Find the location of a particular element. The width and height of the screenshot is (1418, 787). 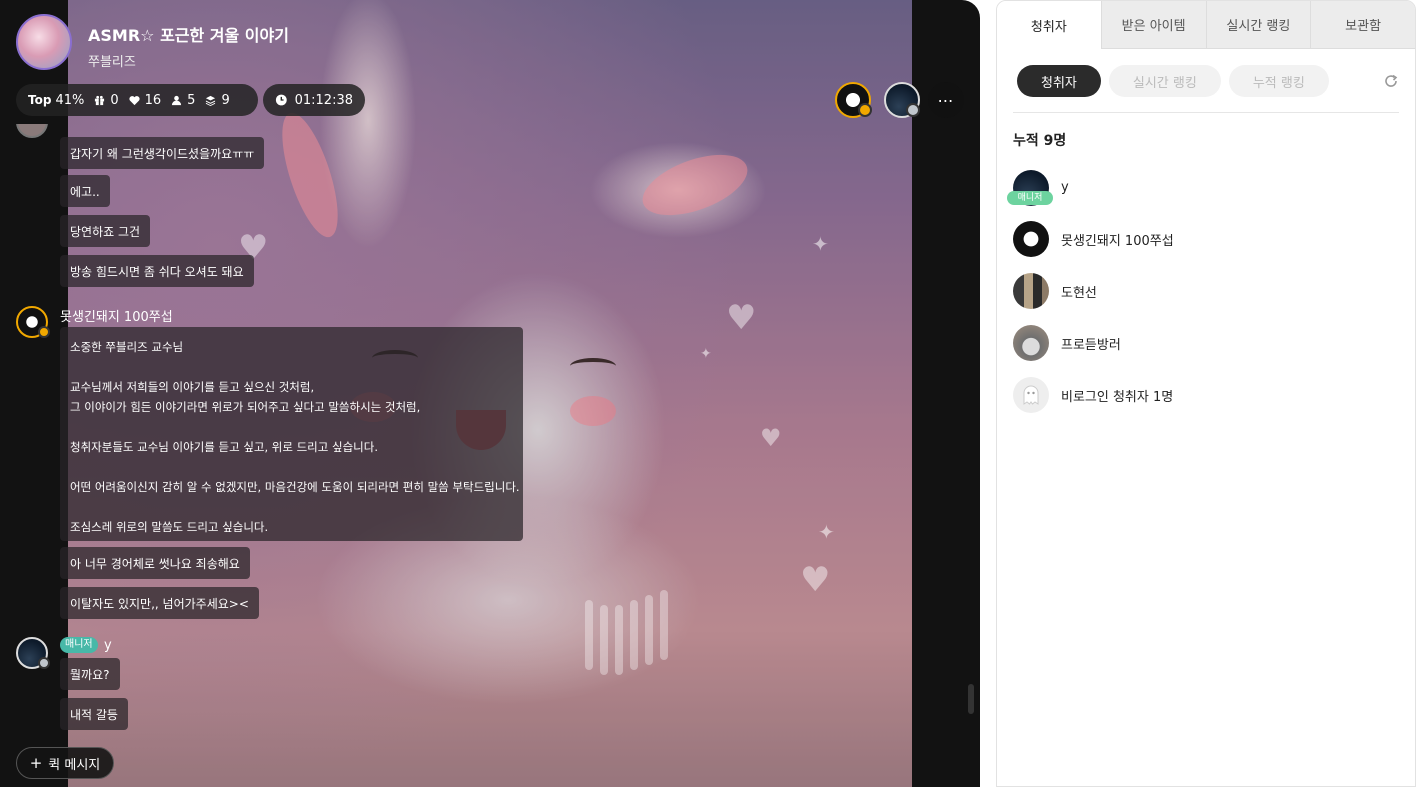

chat-sender-name: y is located at coordinates (108, 645).